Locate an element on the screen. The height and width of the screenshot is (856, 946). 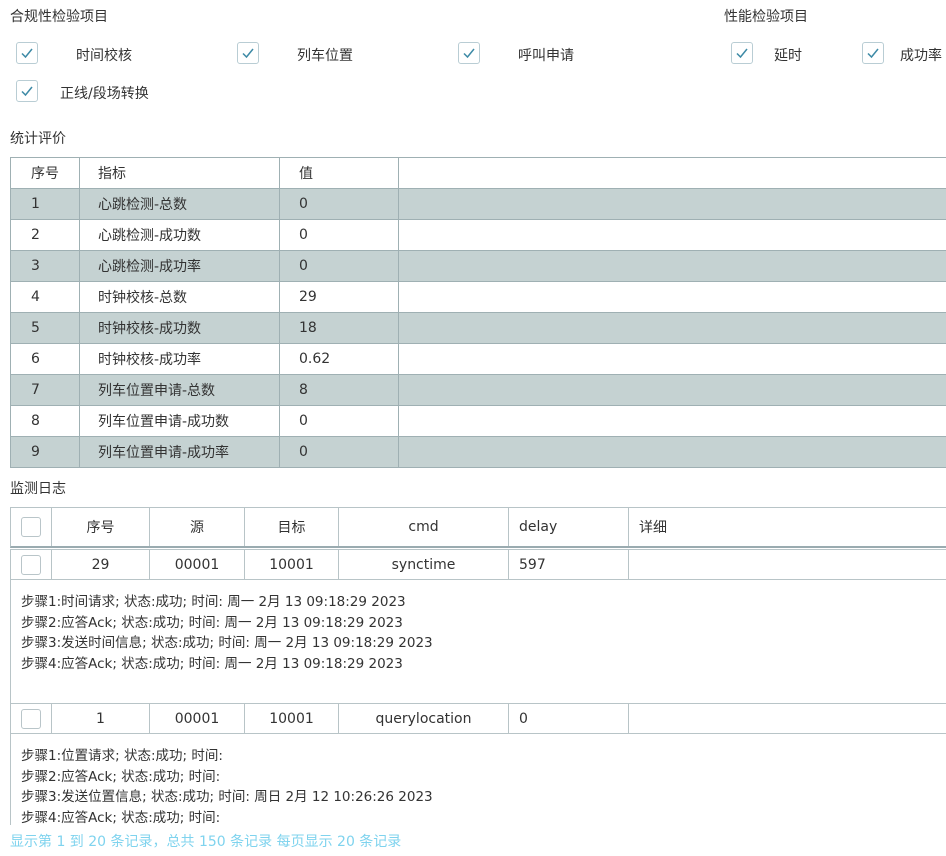
log-cell-seq: 29 is located at coordinates (101, 564).